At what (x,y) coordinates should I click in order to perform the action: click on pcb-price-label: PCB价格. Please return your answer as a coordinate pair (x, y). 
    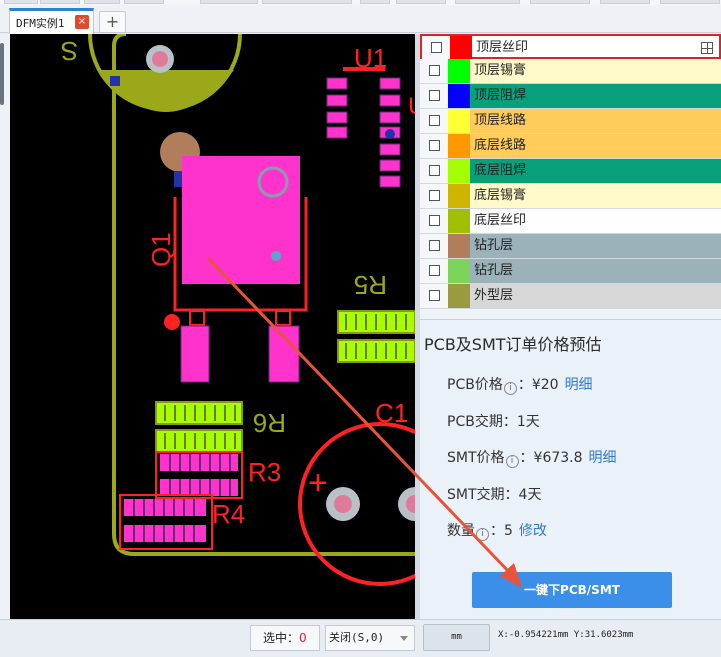
    Looking at the image, I should click on (475, 385).